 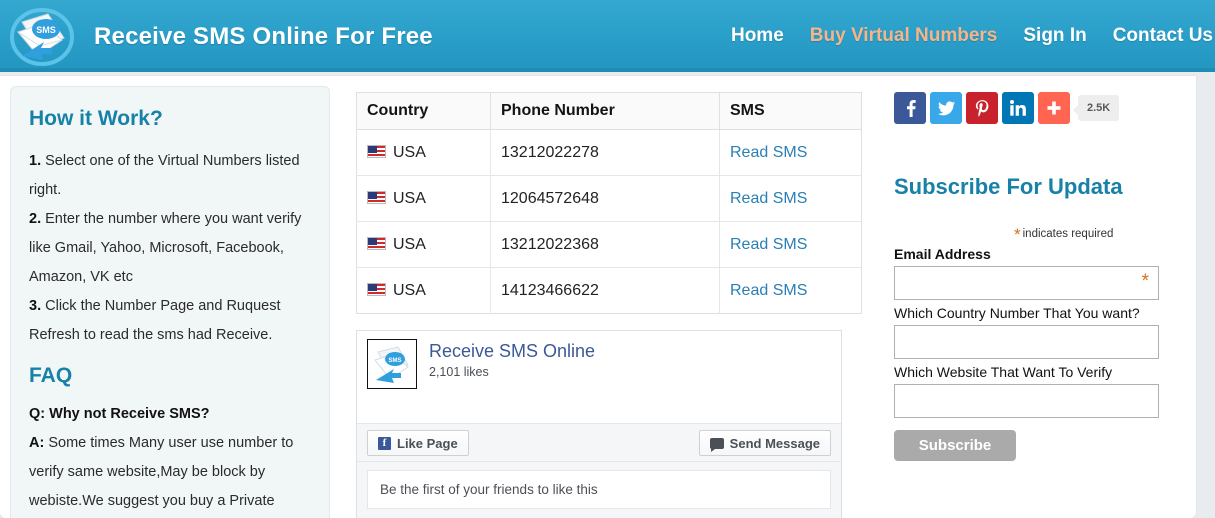 I want to click on country-number-input, so click(x=1026, y=342).